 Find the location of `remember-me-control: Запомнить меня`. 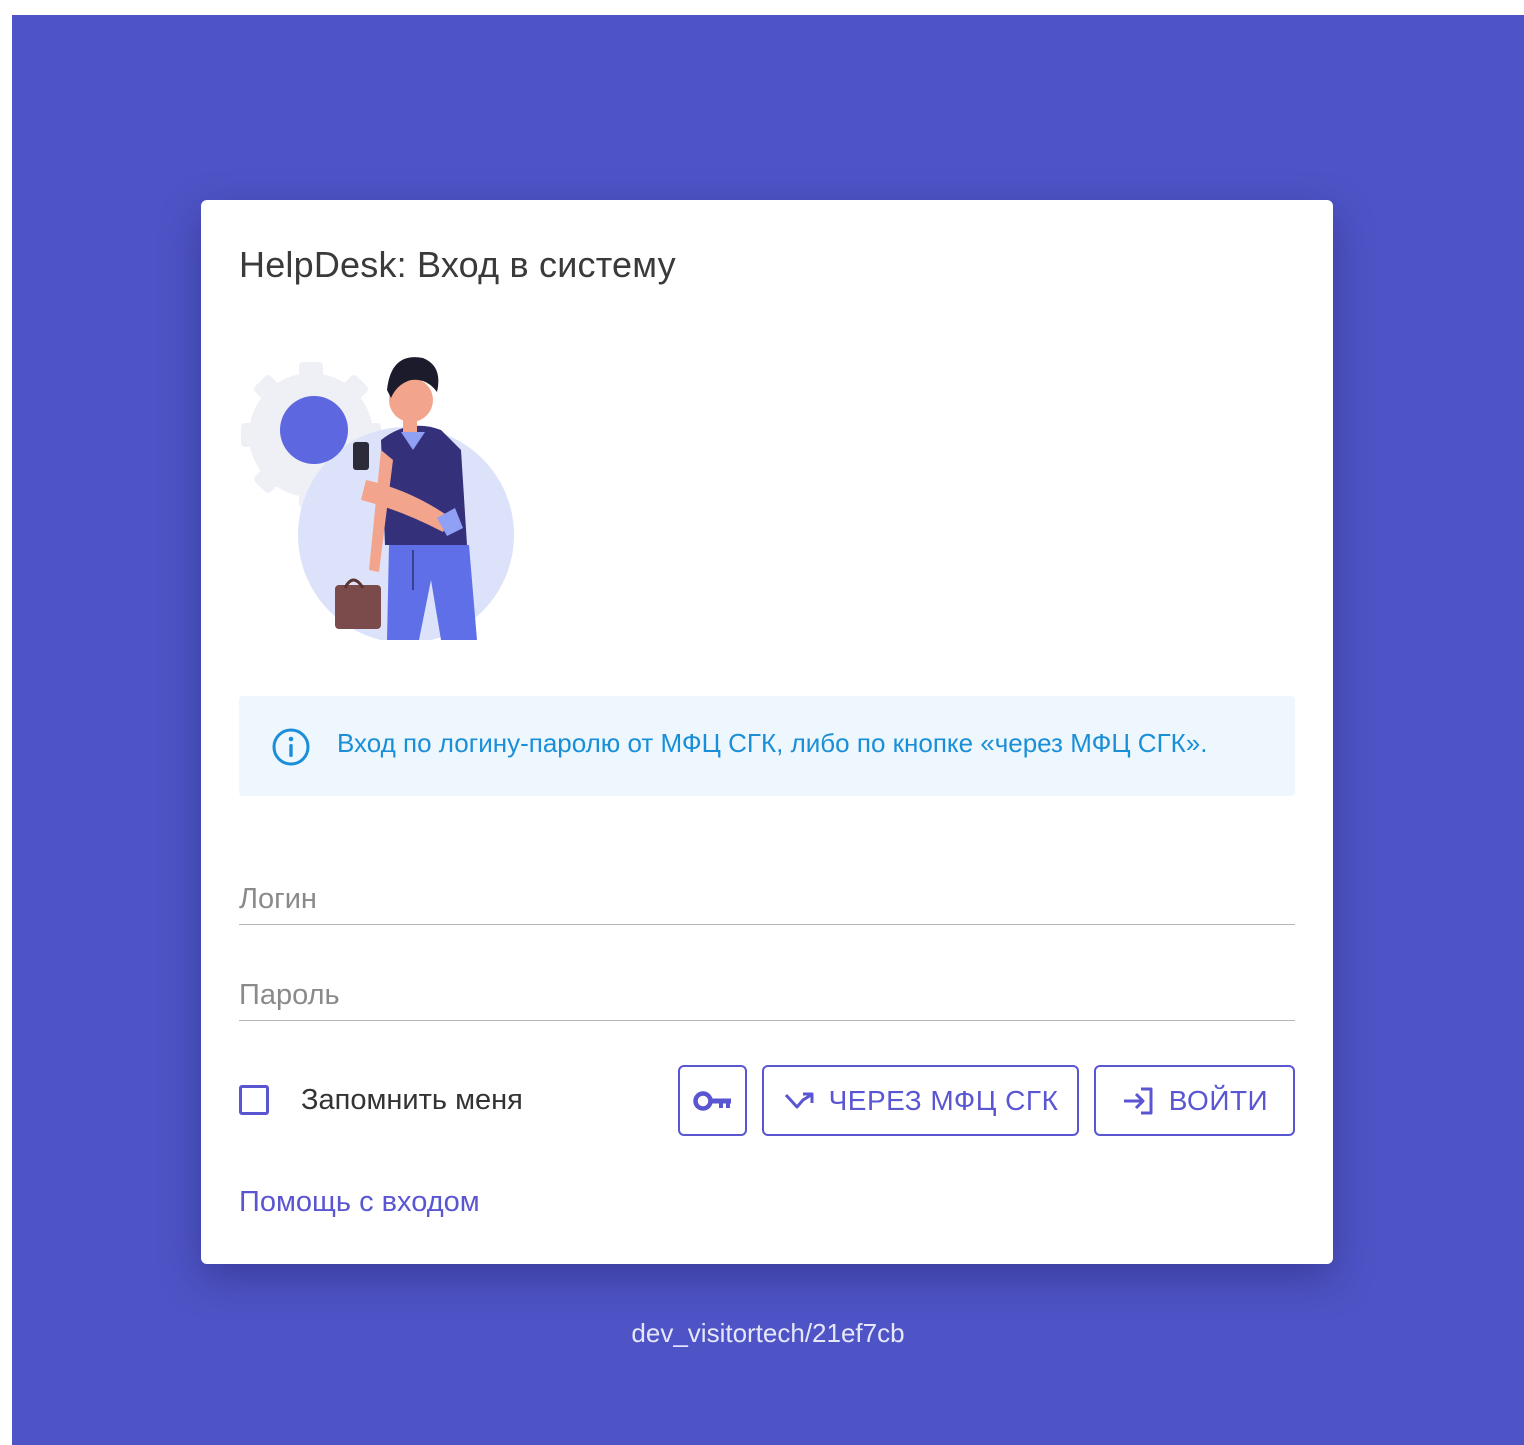

remember-me-control: Запомнить меня is located at coordinates (381, 1100).